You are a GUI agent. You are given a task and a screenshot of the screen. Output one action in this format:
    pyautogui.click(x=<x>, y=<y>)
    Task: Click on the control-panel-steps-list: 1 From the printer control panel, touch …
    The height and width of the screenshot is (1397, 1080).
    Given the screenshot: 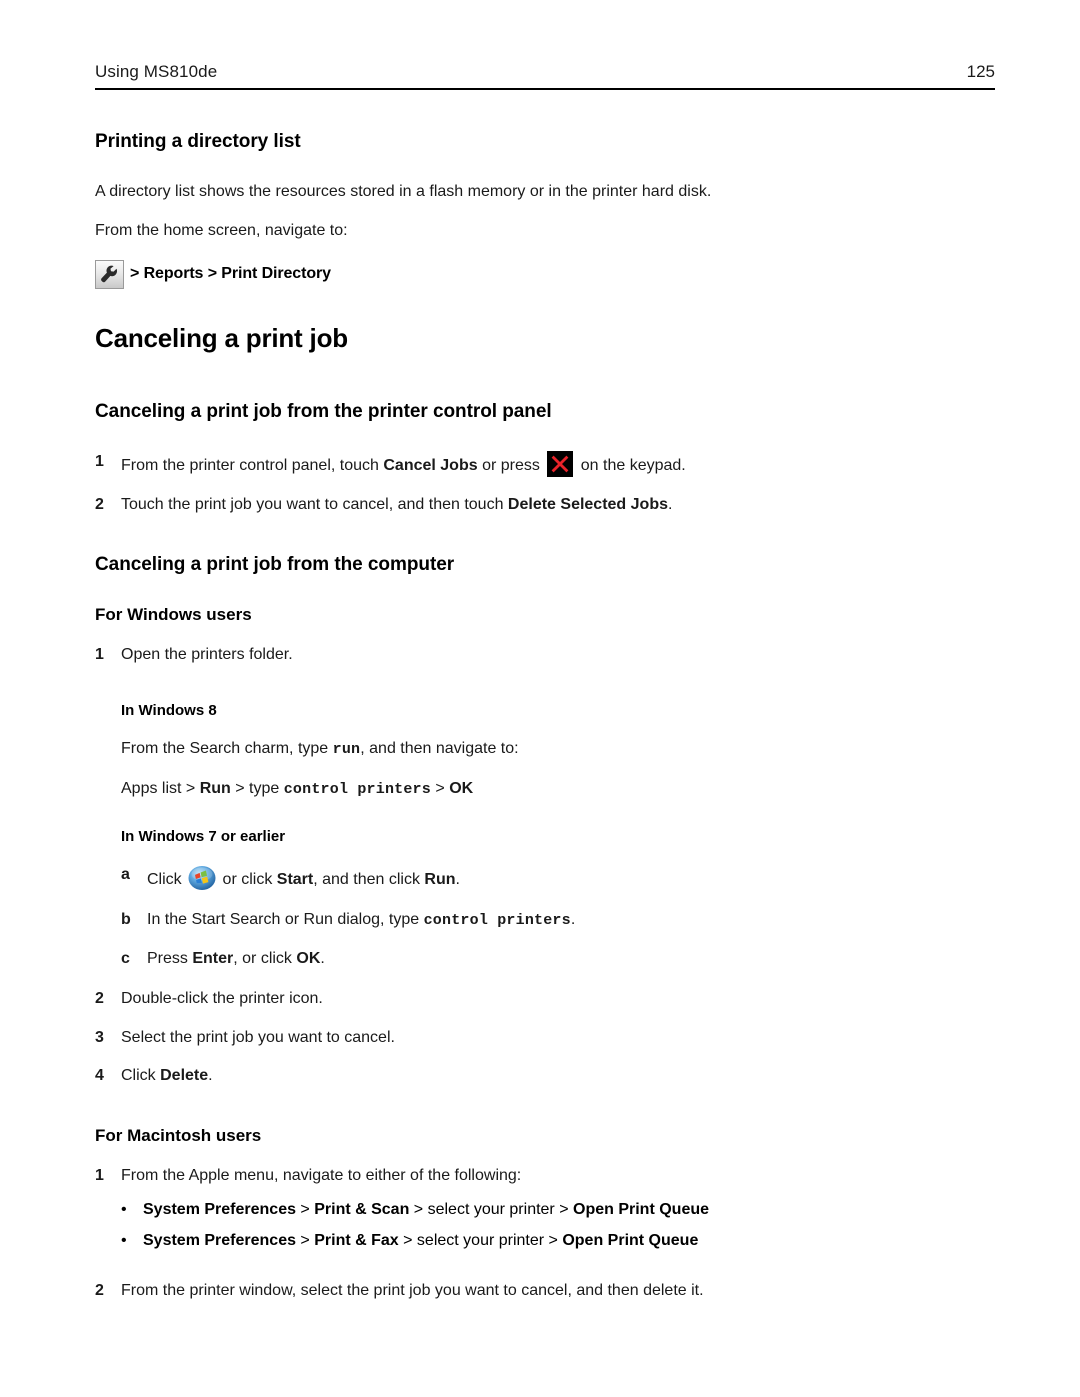 What is the action you would take?
    pyautogui.click(x=547, y=483)
    